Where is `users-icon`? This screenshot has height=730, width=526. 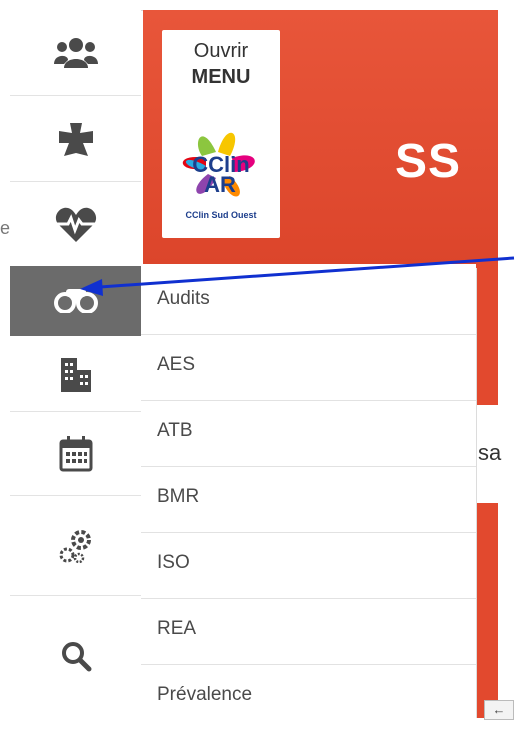
users-icon is located at coordinates (75, 53).